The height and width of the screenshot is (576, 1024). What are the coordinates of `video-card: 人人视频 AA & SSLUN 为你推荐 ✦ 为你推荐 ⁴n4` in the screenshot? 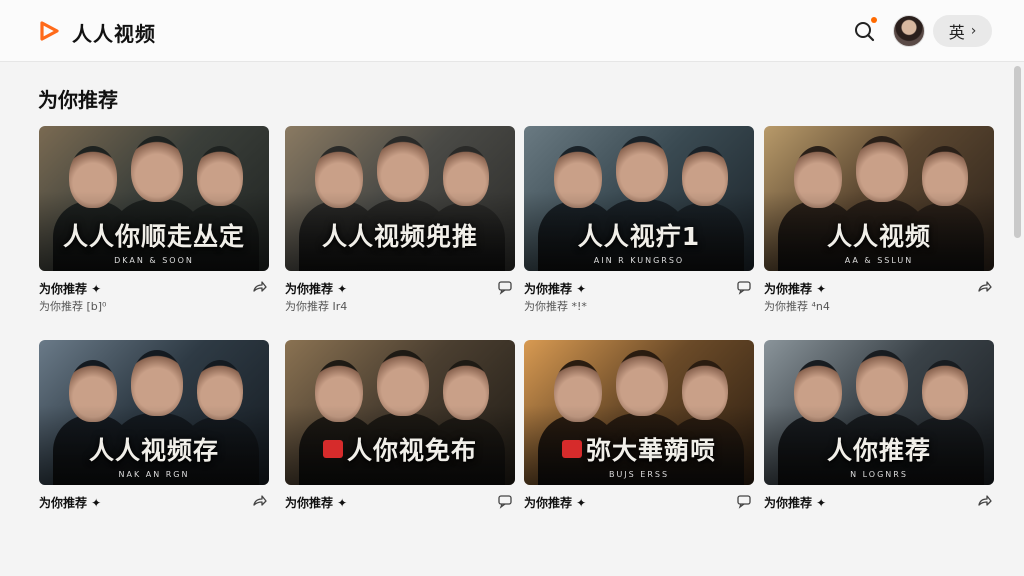 It's located at (879, 219).